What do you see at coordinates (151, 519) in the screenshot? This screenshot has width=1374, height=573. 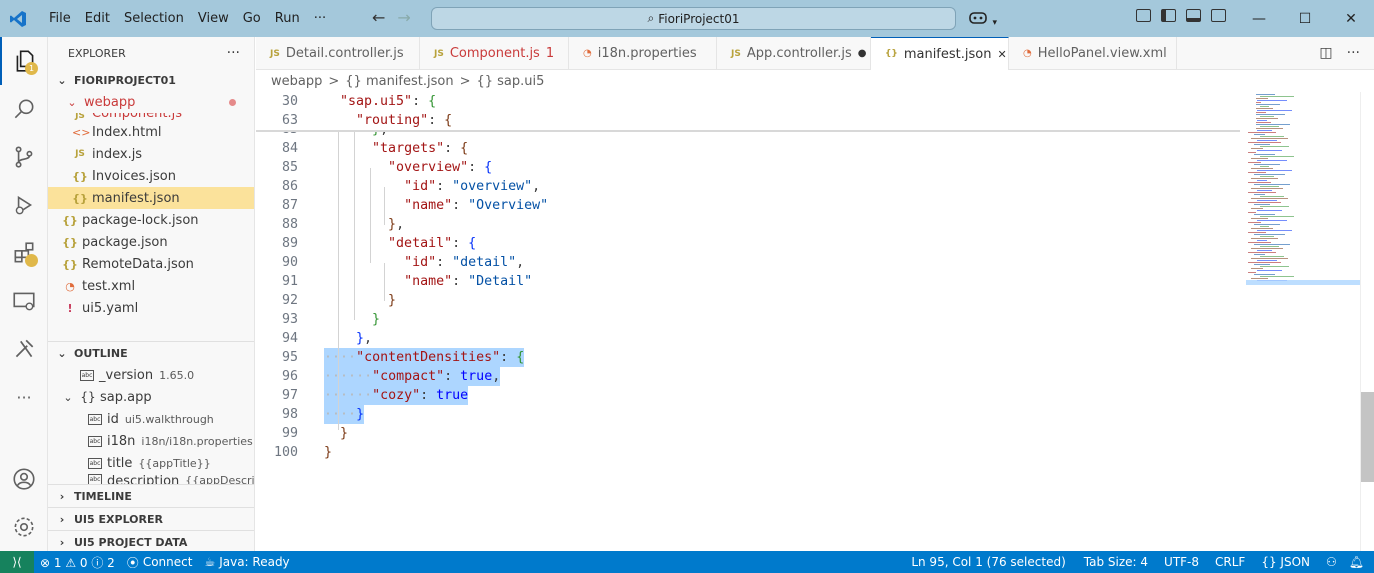 I see `panel-ui5-explorer: › UI5 EXPLORER` at bounding box center [151, 519].